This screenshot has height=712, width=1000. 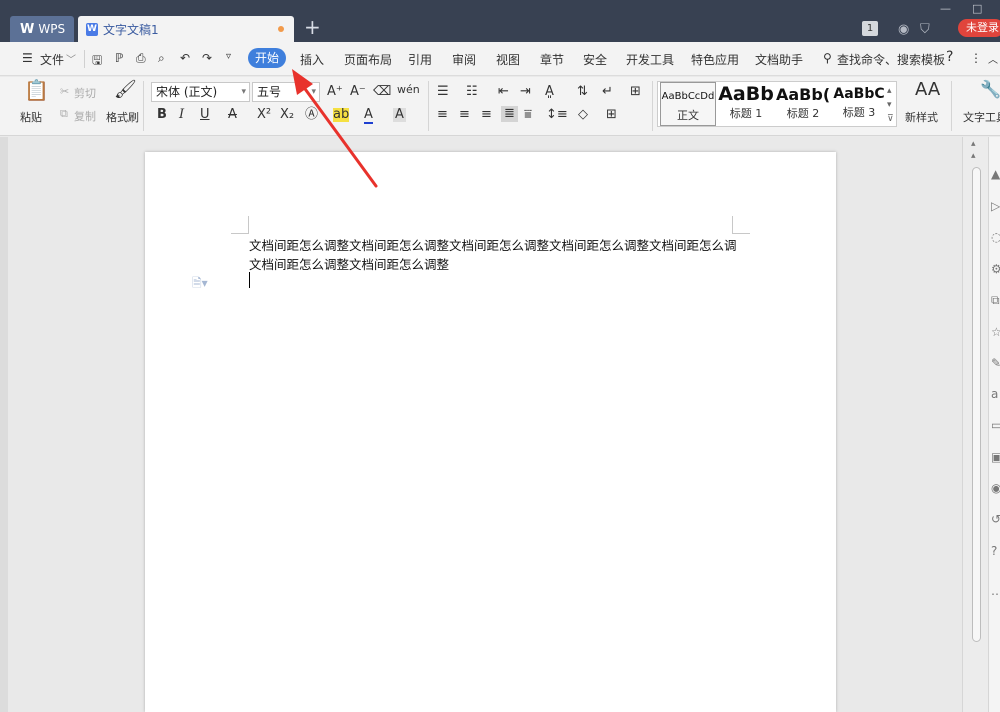 What do you see at coordinates (688, 104) in the screenshot?
I see `style-normal: AaBbCcDd 正文` at bounding box center [688, 104].